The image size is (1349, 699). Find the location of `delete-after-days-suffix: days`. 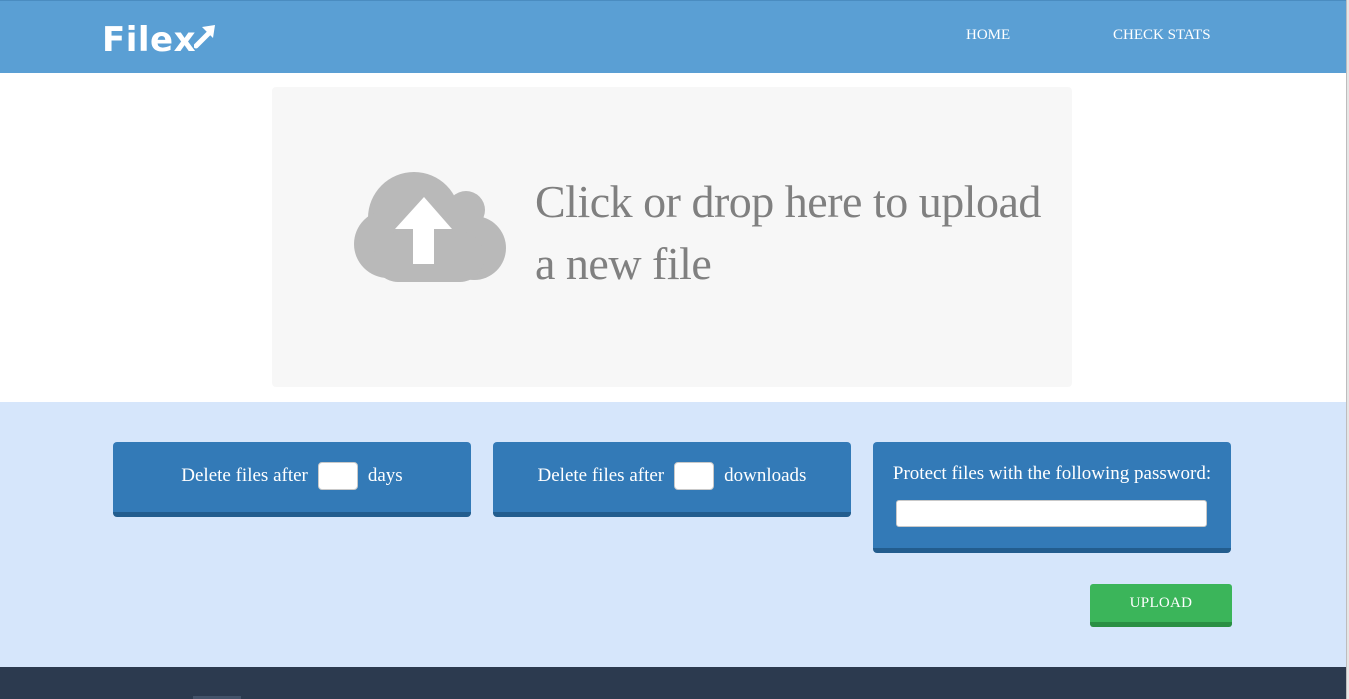

delete-after-days-suffix: days is located at coordinates (385, 475).